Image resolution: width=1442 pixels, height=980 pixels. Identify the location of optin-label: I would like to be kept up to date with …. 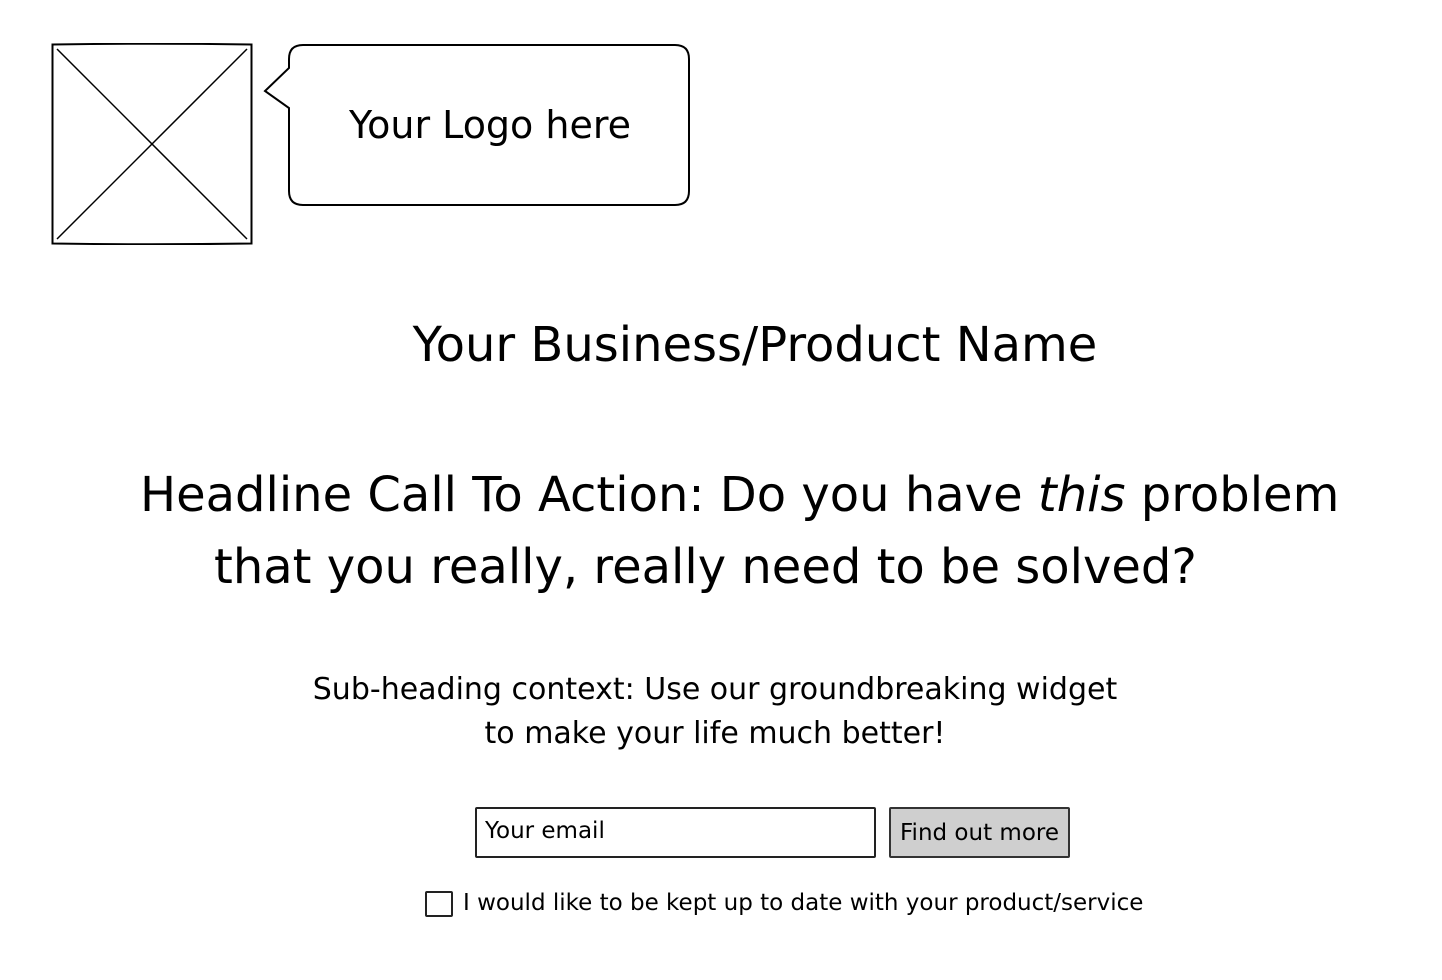
(803, 903).